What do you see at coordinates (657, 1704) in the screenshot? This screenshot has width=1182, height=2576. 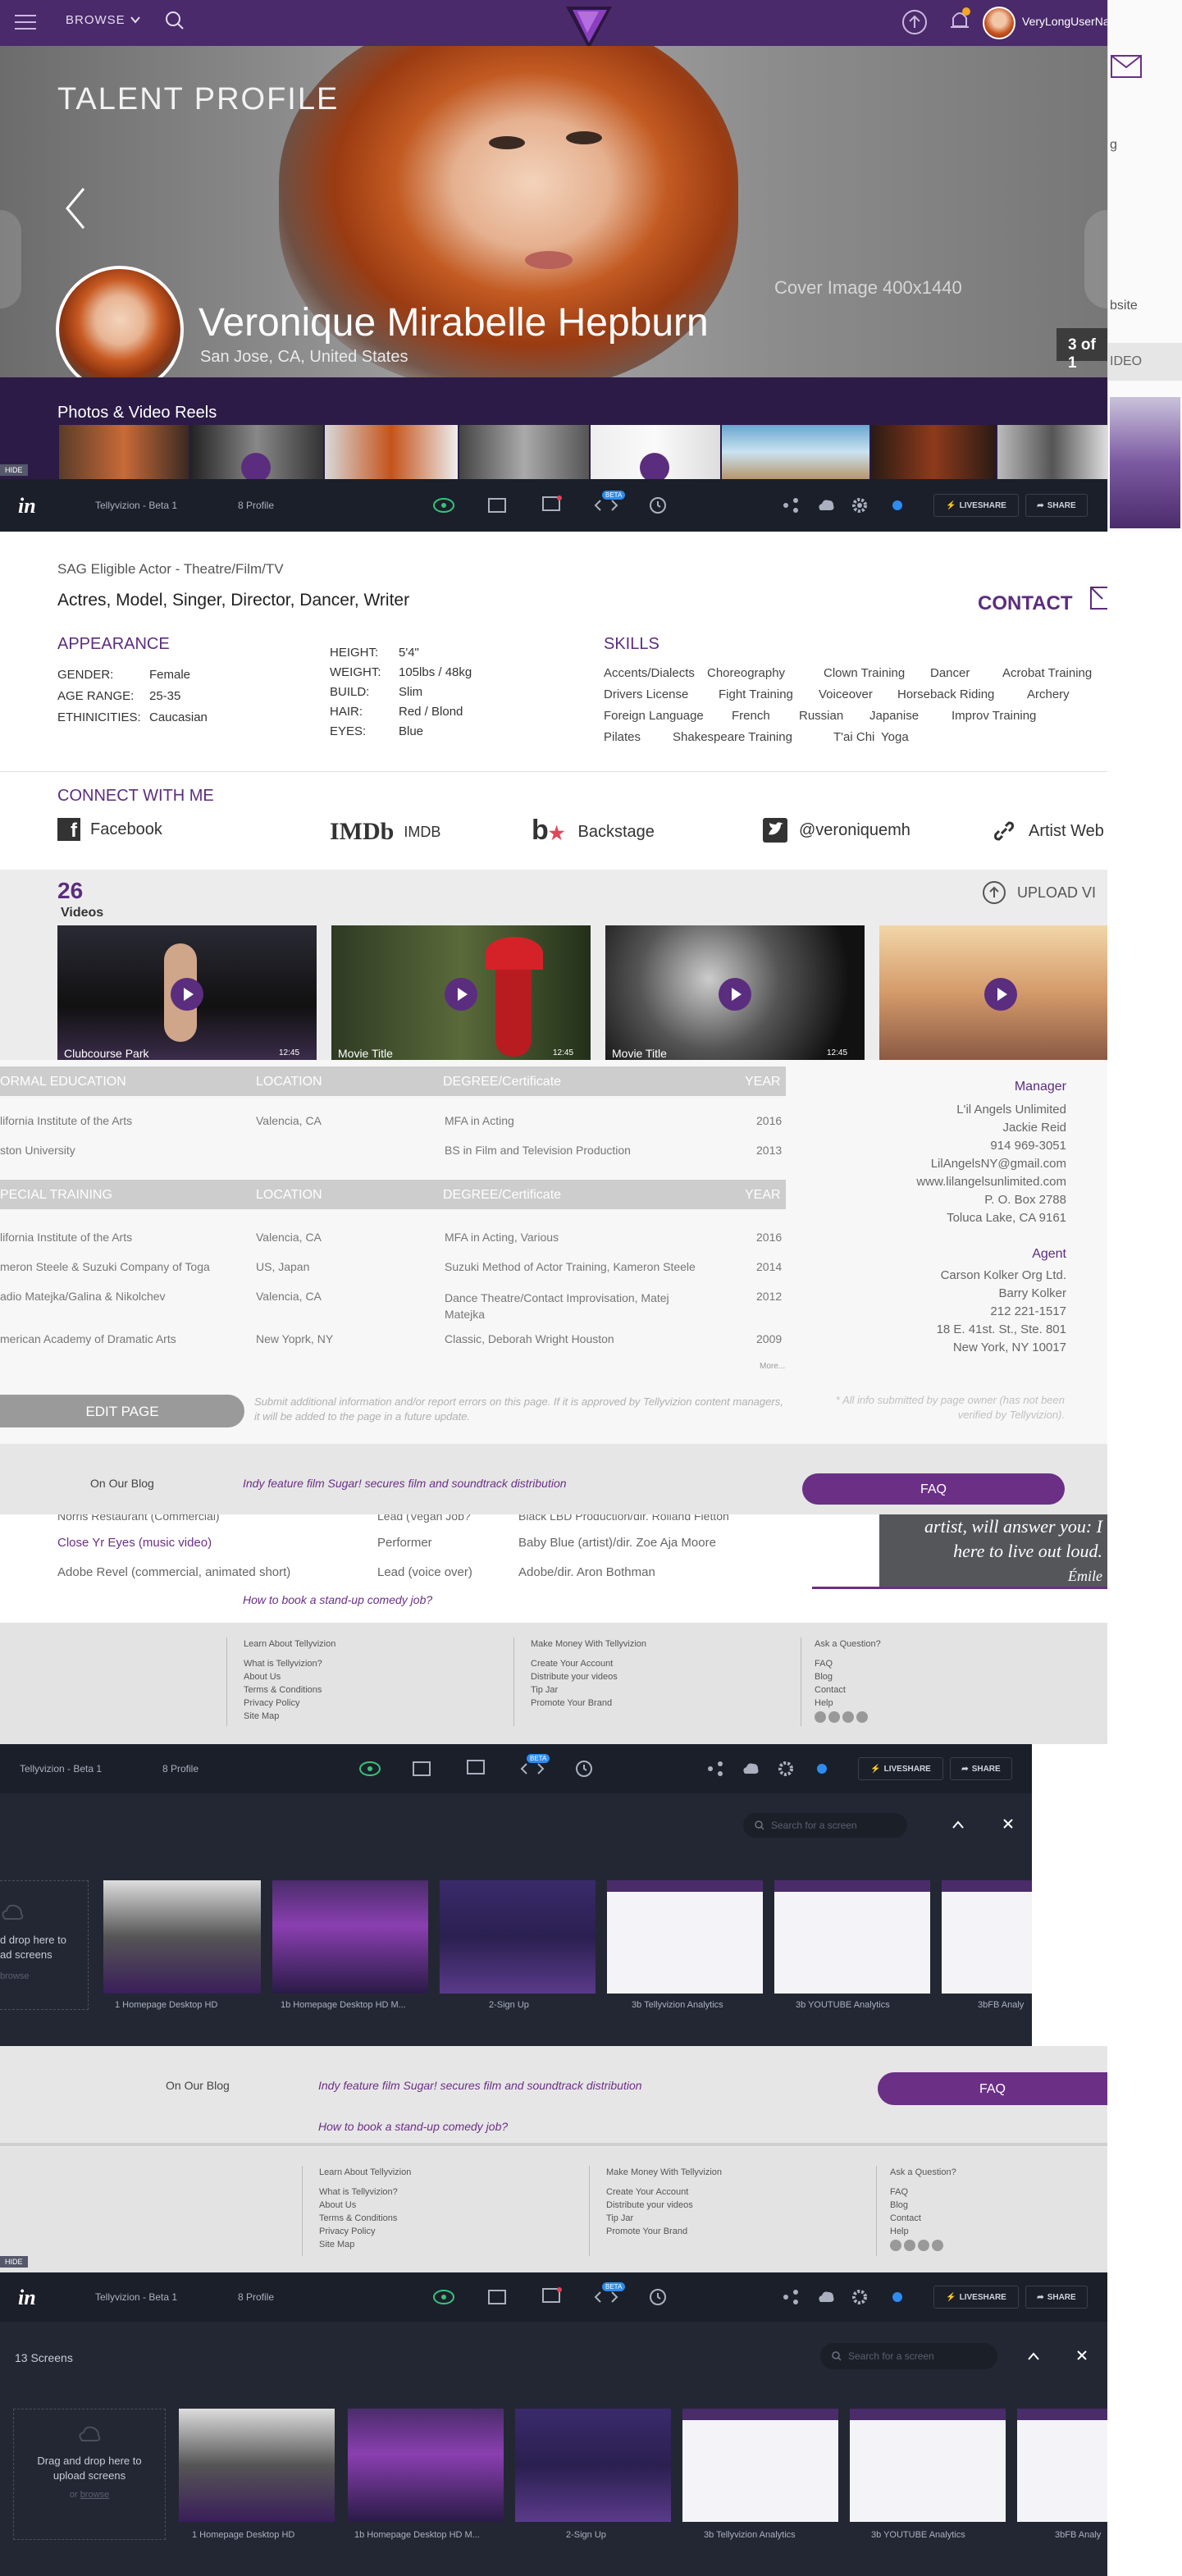 I see `footer-link: Promote Your Brand` at bounding box center [657, 1704].